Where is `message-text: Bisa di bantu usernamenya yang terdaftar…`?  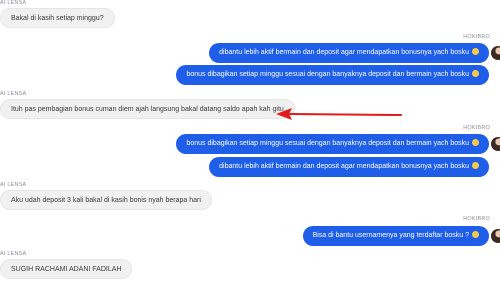
message-text: Bisa di bantu usernamenya yang terdaftar… is located at coordinates (390, 235).